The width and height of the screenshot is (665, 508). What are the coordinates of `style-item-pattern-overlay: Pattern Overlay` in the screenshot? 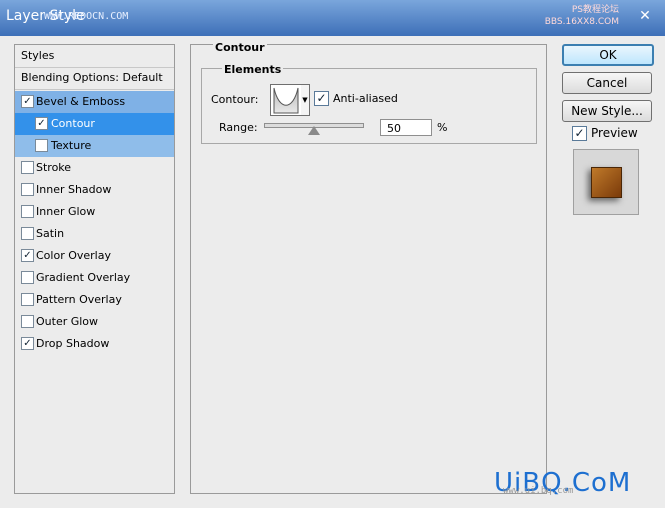 It's located at (94, 300).